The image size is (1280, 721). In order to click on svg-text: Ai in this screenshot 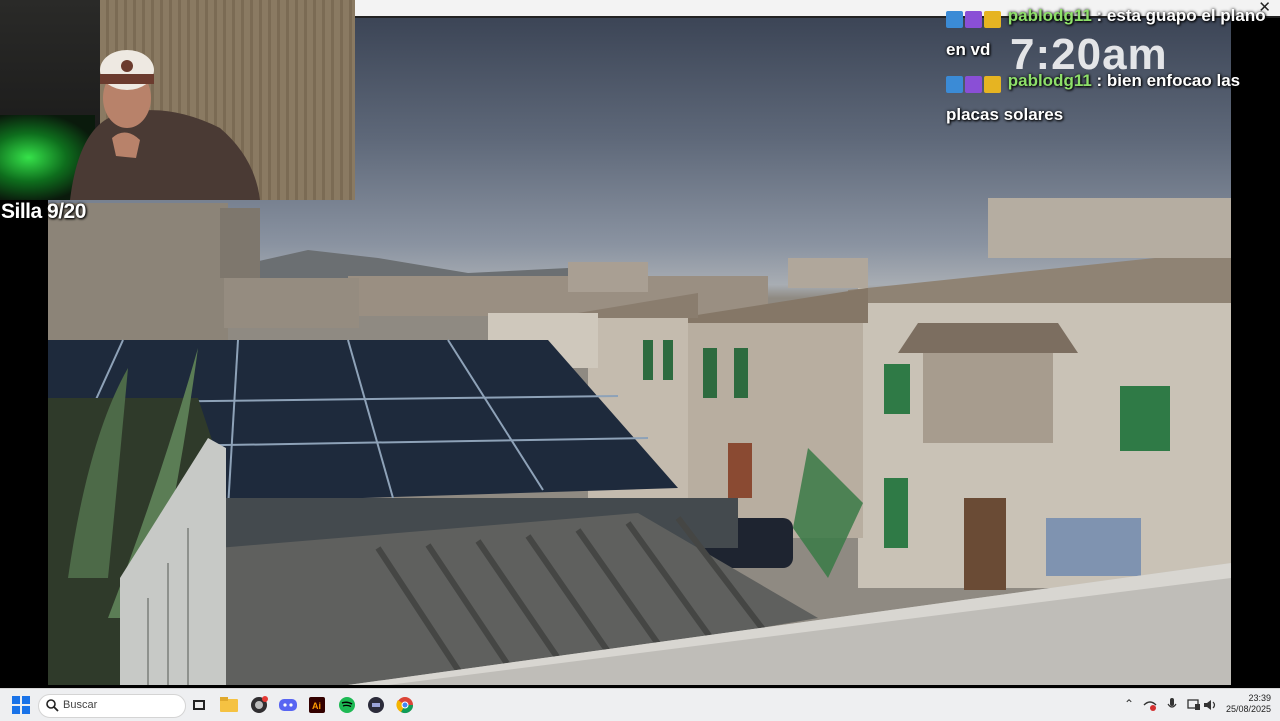, I will do `click(316, 706)`.